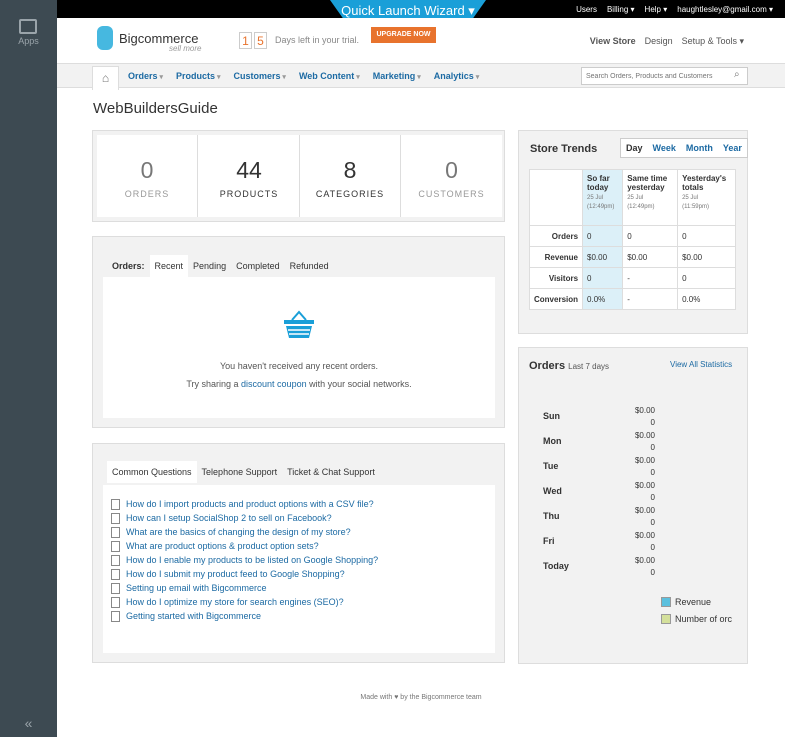 This screenshot has height=737, width=785. I want to click on period-year: Year, so click(732, 148).